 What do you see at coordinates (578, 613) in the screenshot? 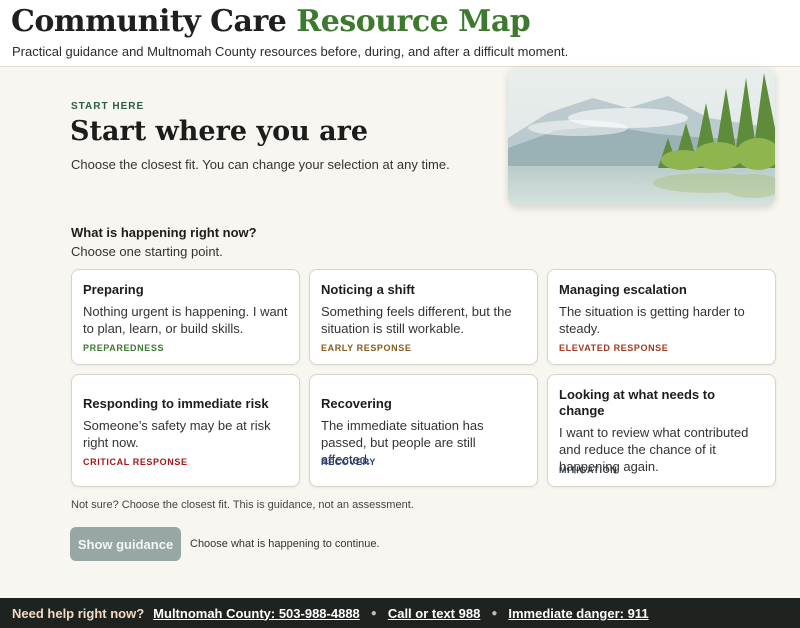
I see `emergency-911-link: Immediate danger: 911` at bounding box center [578, 613].